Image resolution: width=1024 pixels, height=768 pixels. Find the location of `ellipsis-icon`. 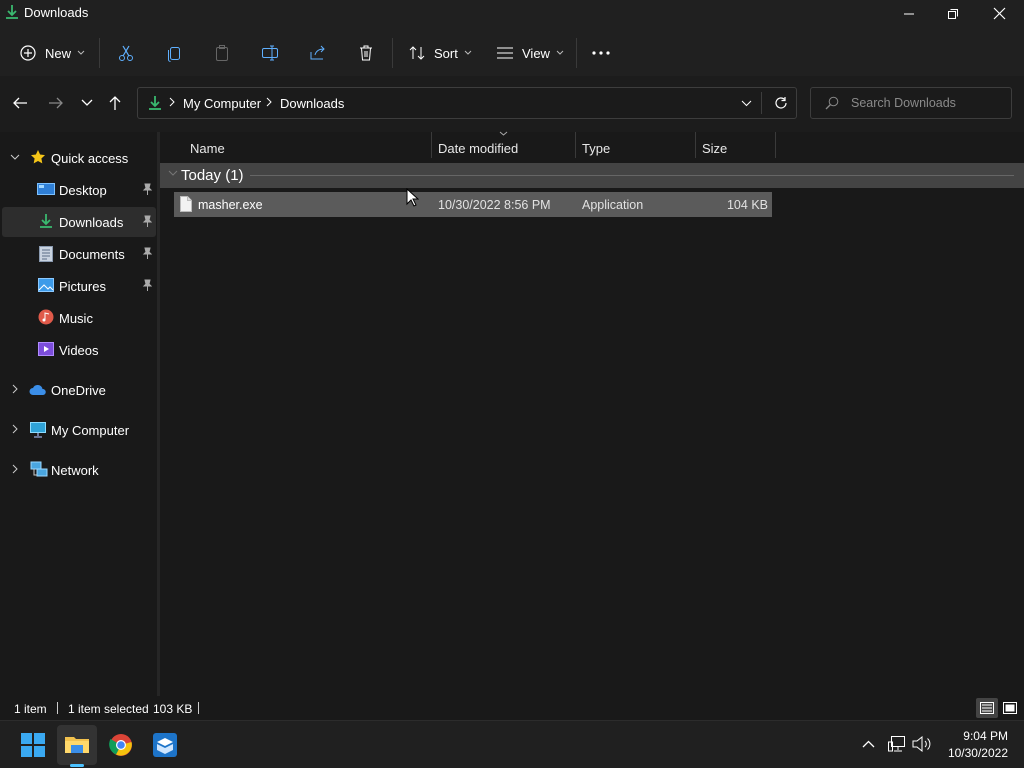

ellipsis-icon is located at coordinates (601, 53).